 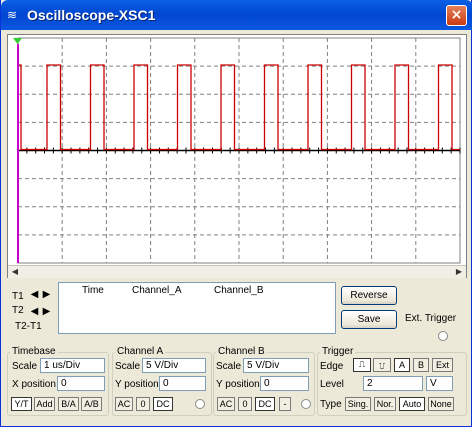 What do you see at coordinates (91, 404) in the screenshot?
I see `mode-ab-button: A/B` at bounding box center [91, 404].